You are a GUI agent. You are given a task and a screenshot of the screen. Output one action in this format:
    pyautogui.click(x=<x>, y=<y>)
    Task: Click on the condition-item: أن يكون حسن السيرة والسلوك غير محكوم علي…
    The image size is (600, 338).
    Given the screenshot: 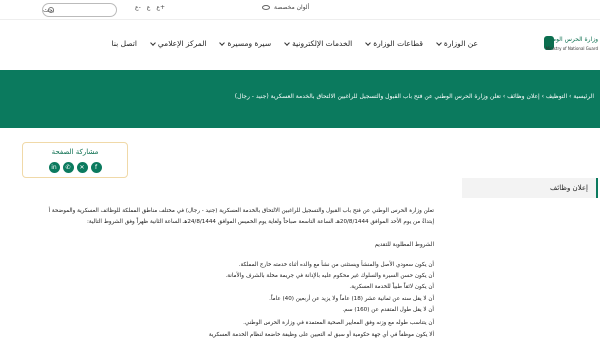 What is the action you would take?
    pyautogui.click(x=329, y=276)
    